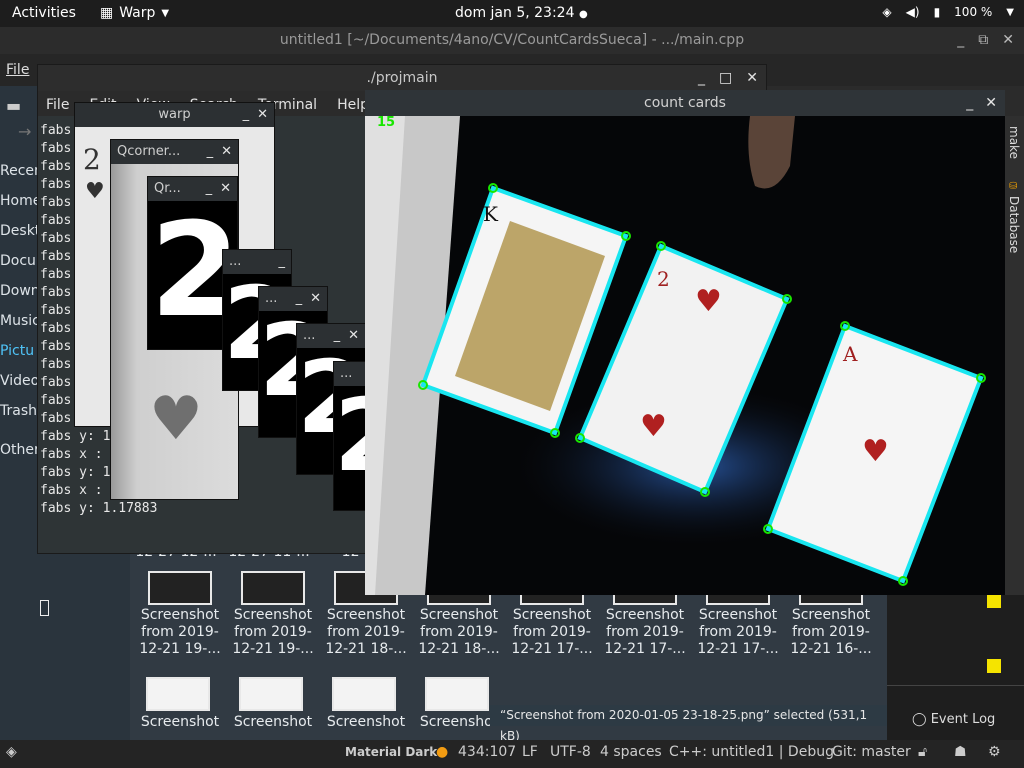  Describe the element at coordinates (631, 752) in the screenshot. I see `indent-setting: 4 spaces` at that location.